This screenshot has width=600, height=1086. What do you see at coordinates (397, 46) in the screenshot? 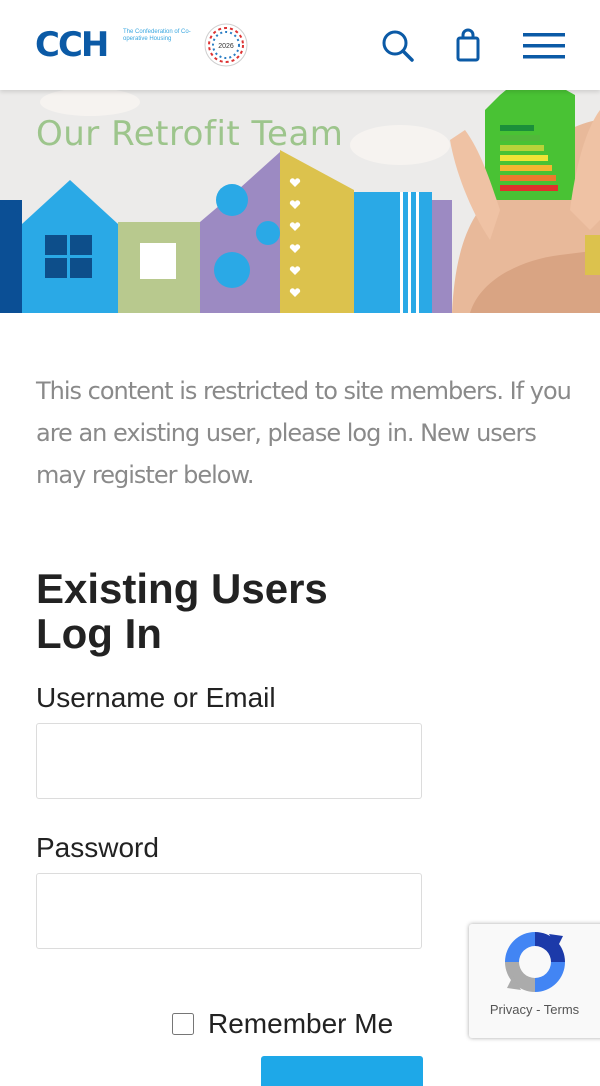
I see `search-icon` at bounding box center [397, 46].